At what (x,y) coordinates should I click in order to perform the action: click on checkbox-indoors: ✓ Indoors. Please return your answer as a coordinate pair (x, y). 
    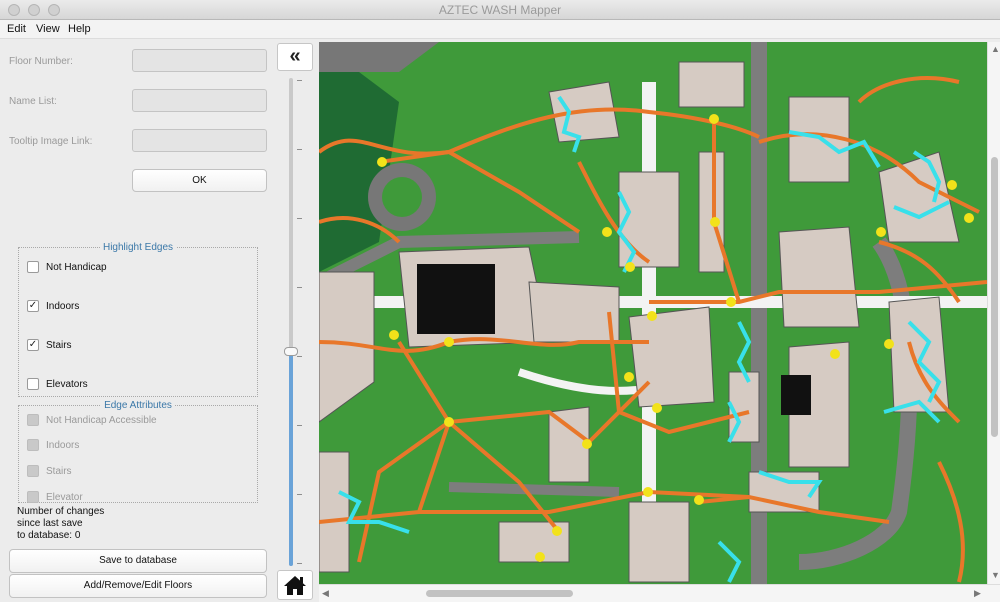
    Looking at the image, I should click on (53, 306).